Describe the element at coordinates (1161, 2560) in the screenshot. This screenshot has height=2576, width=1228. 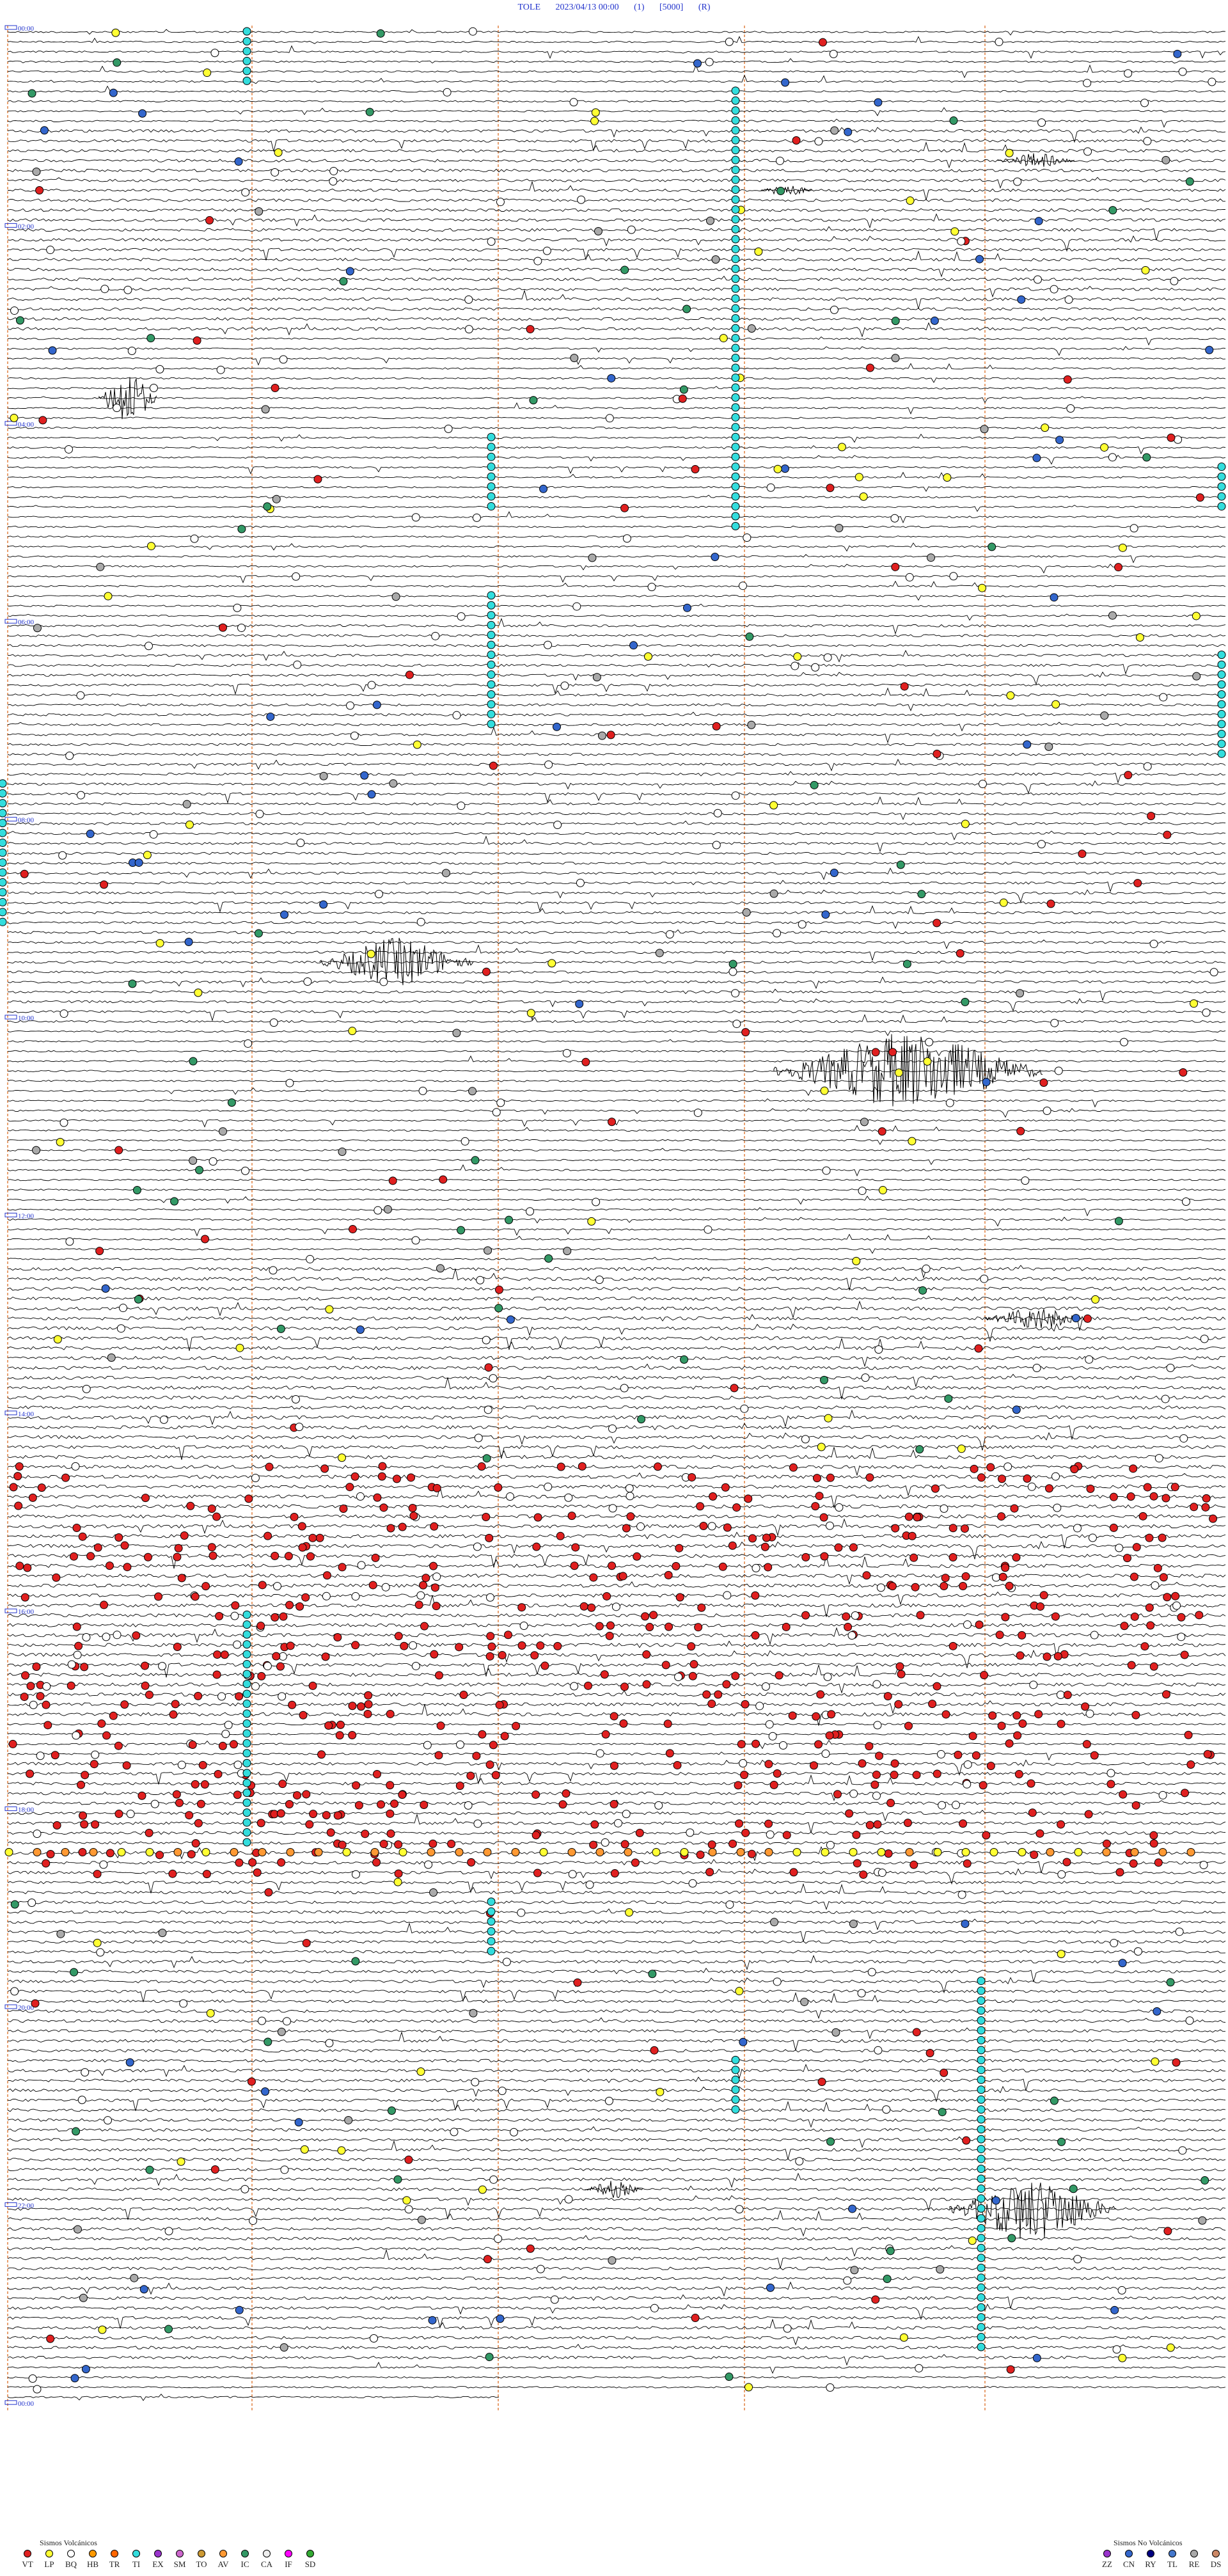
I see `legend-nonvolcanic: ZZ CN RY TL RE DS` at that location.